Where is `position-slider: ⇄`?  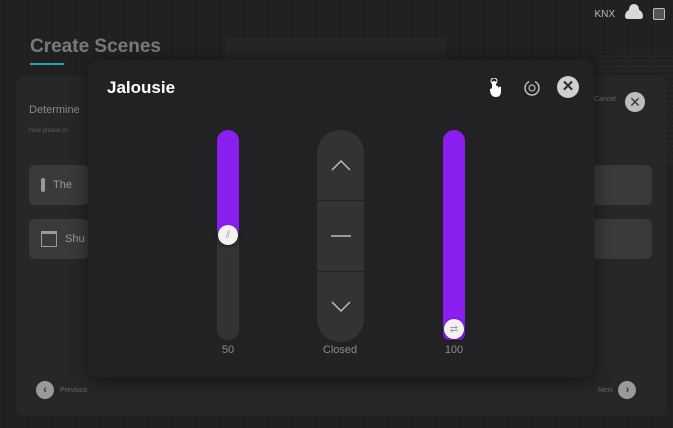
position-slider: ⇄ is located at coordinates (454, 235).